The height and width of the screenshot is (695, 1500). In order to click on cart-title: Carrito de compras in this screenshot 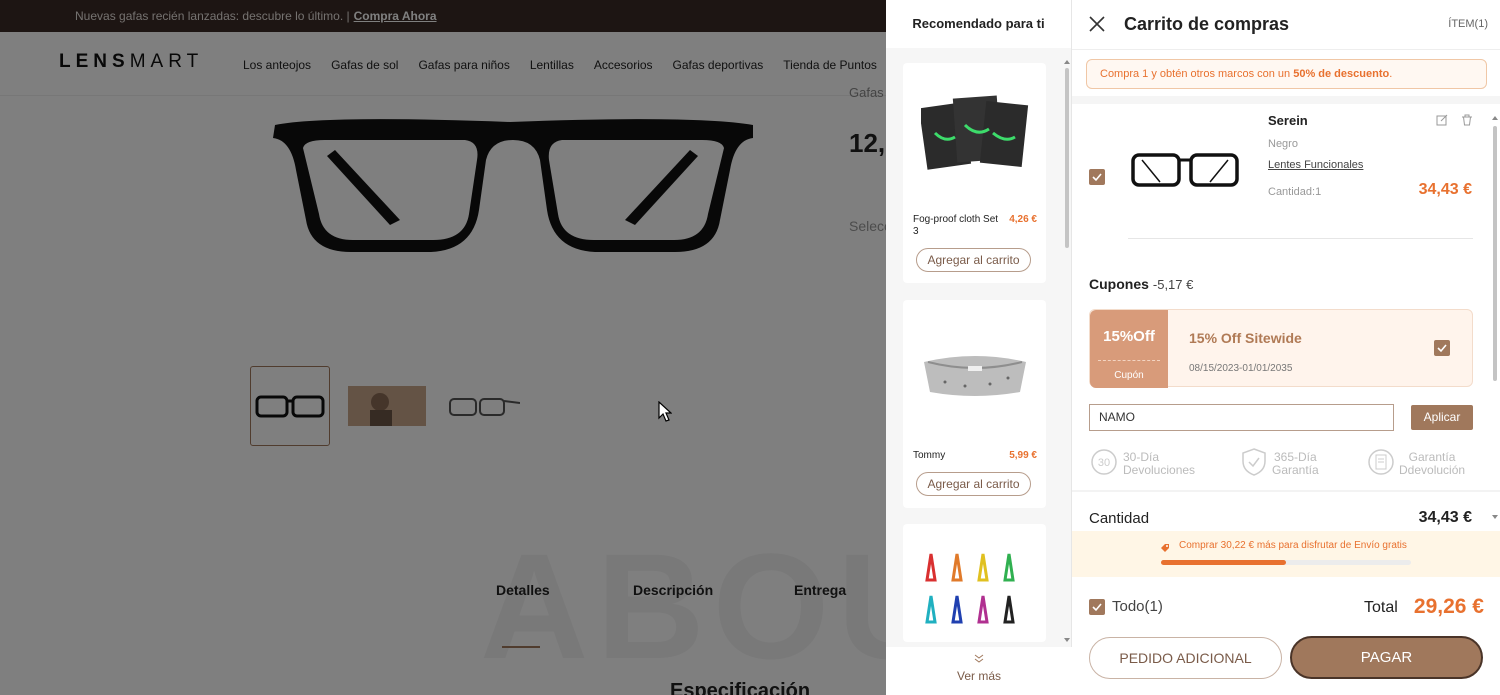, I will do `click(1207, 24)`.